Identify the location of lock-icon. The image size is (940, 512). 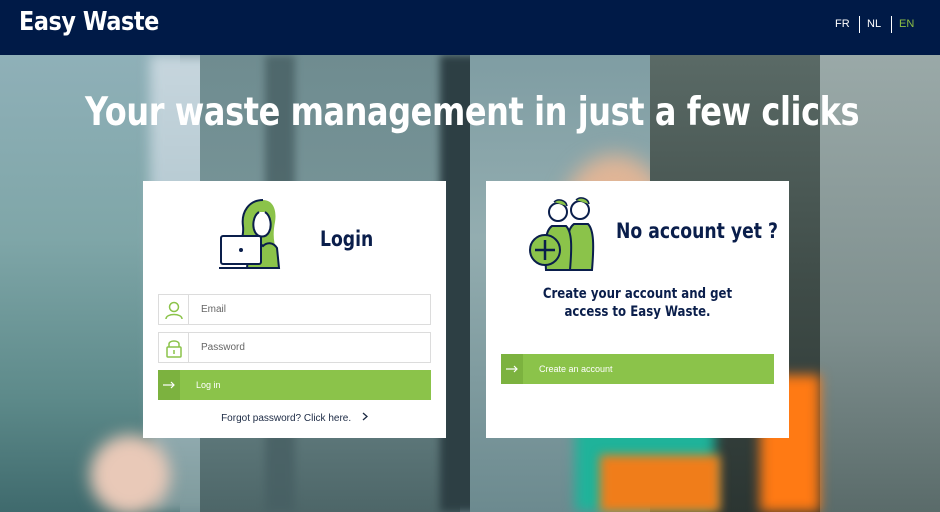
(174, 347).